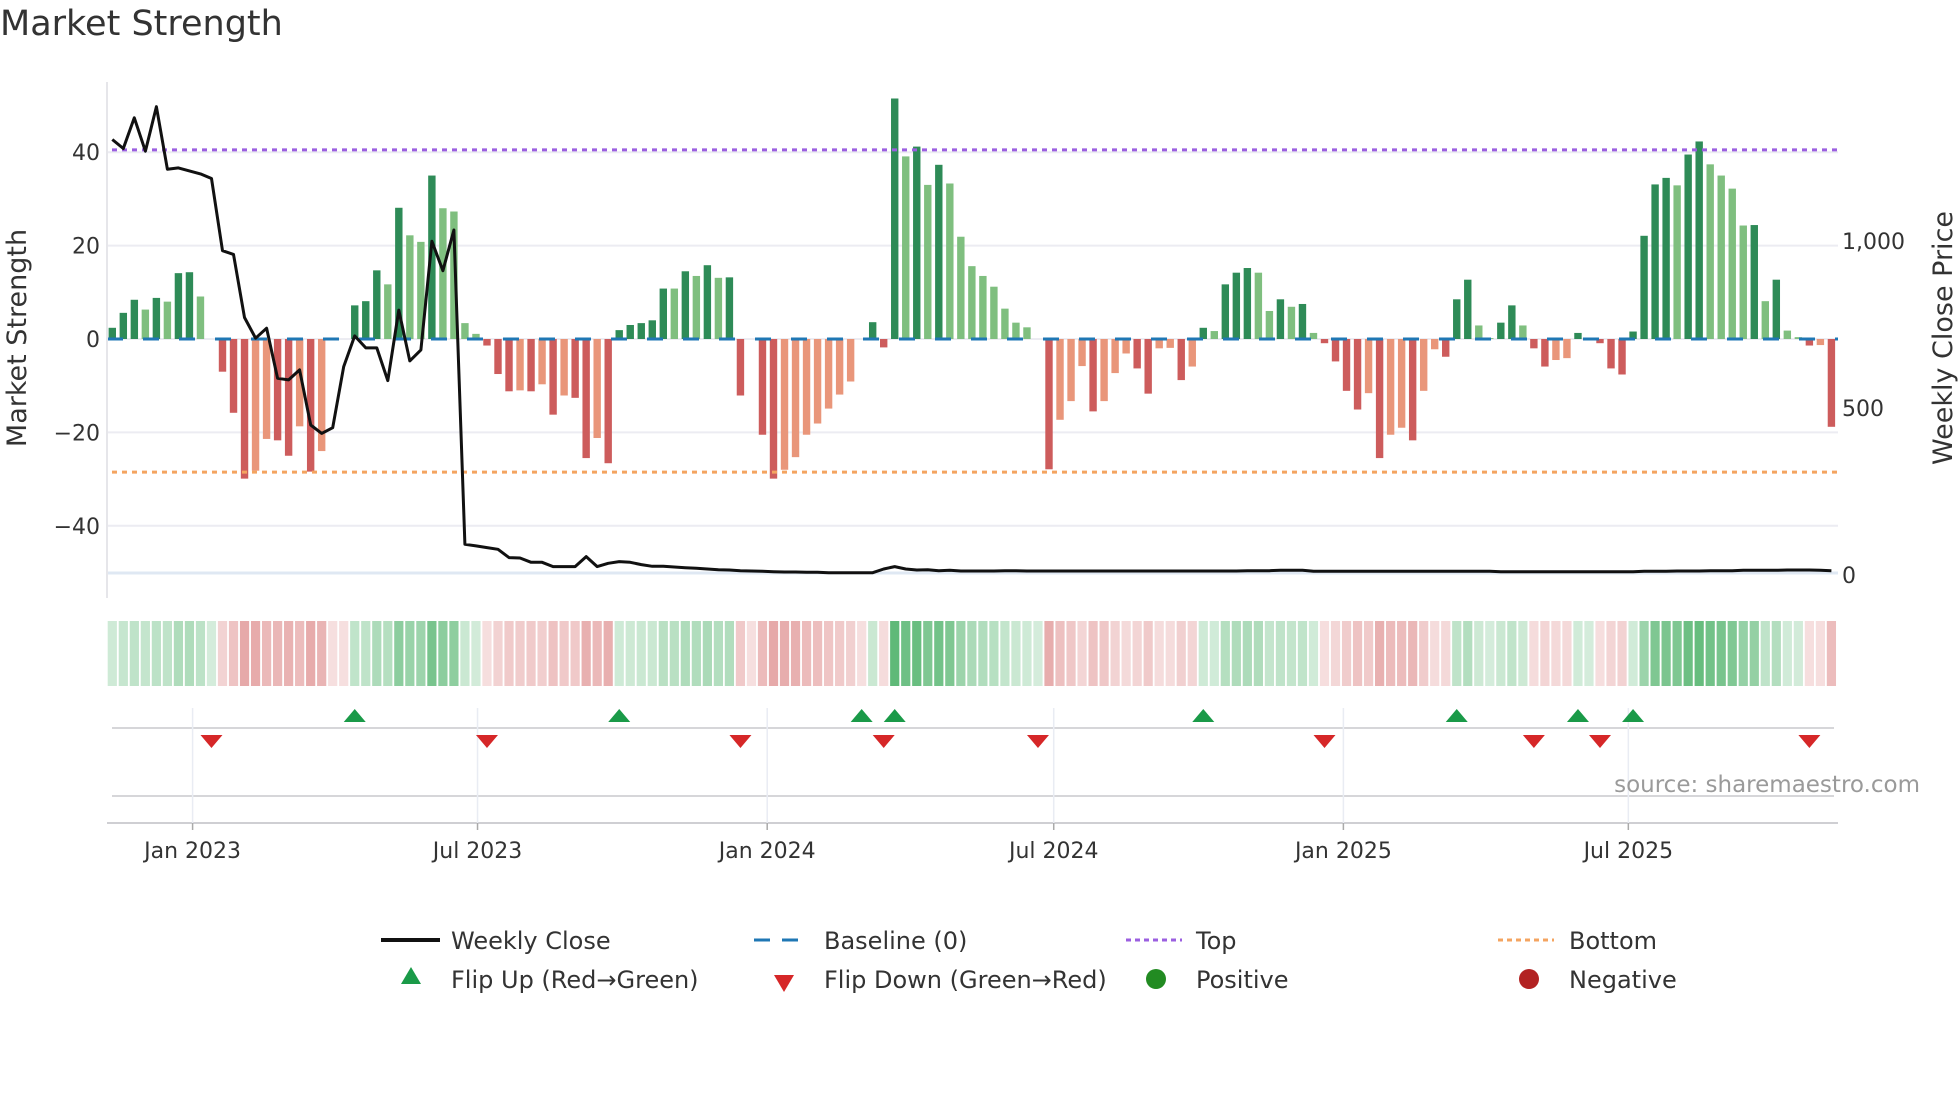  What do you see at coordinates (972, 653) in the screenshot?
I see `heat-strip` at bounding box center [972, 653].